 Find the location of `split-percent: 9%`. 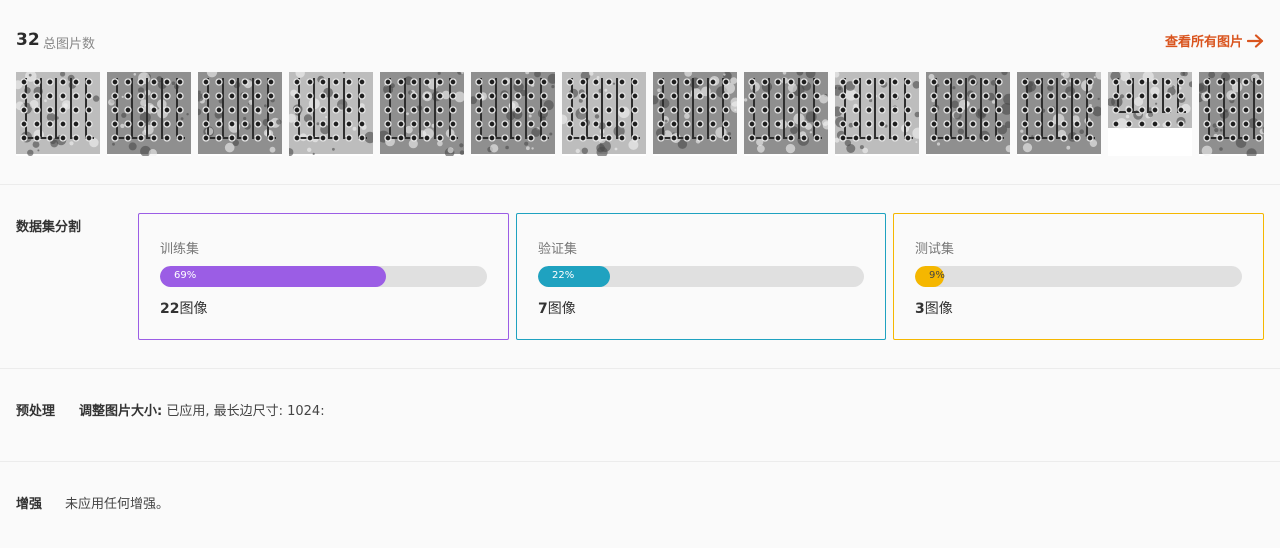

split-percent: 9% is located at coordinates (937, 275).